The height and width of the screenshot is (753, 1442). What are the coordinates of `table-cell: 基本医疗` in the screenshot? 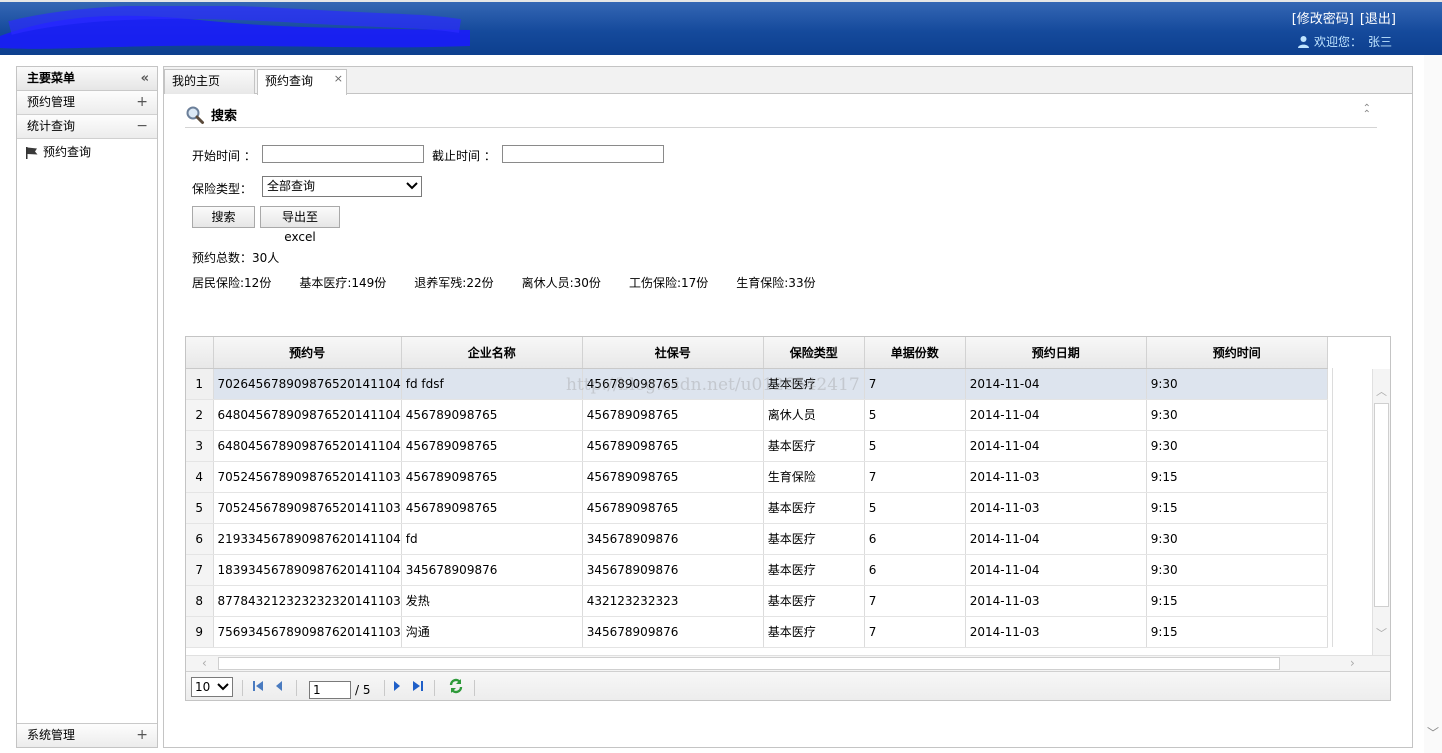 It's located at (814, 601).